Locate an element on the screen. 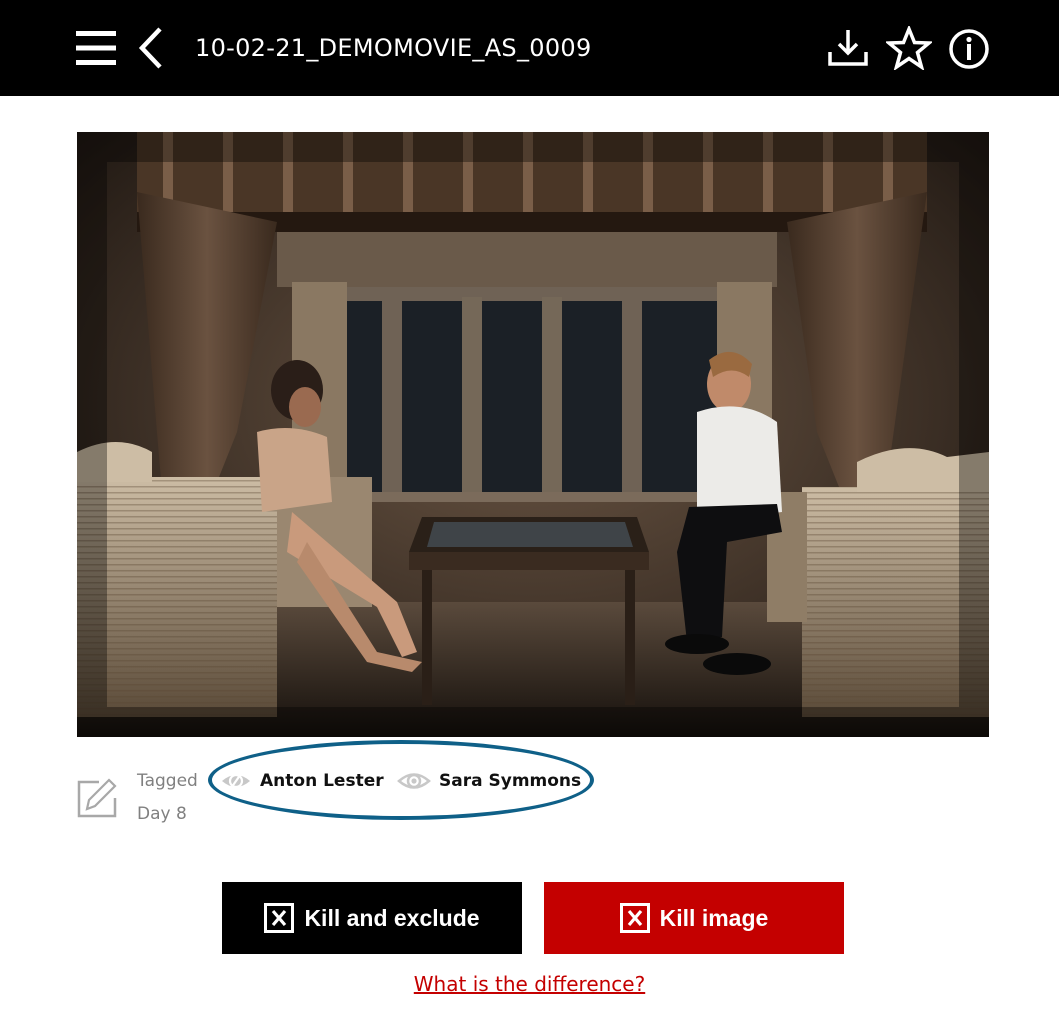 This screenshot has width=1059, height=1033. star-outline-icon is located at coordinates (909, 48).